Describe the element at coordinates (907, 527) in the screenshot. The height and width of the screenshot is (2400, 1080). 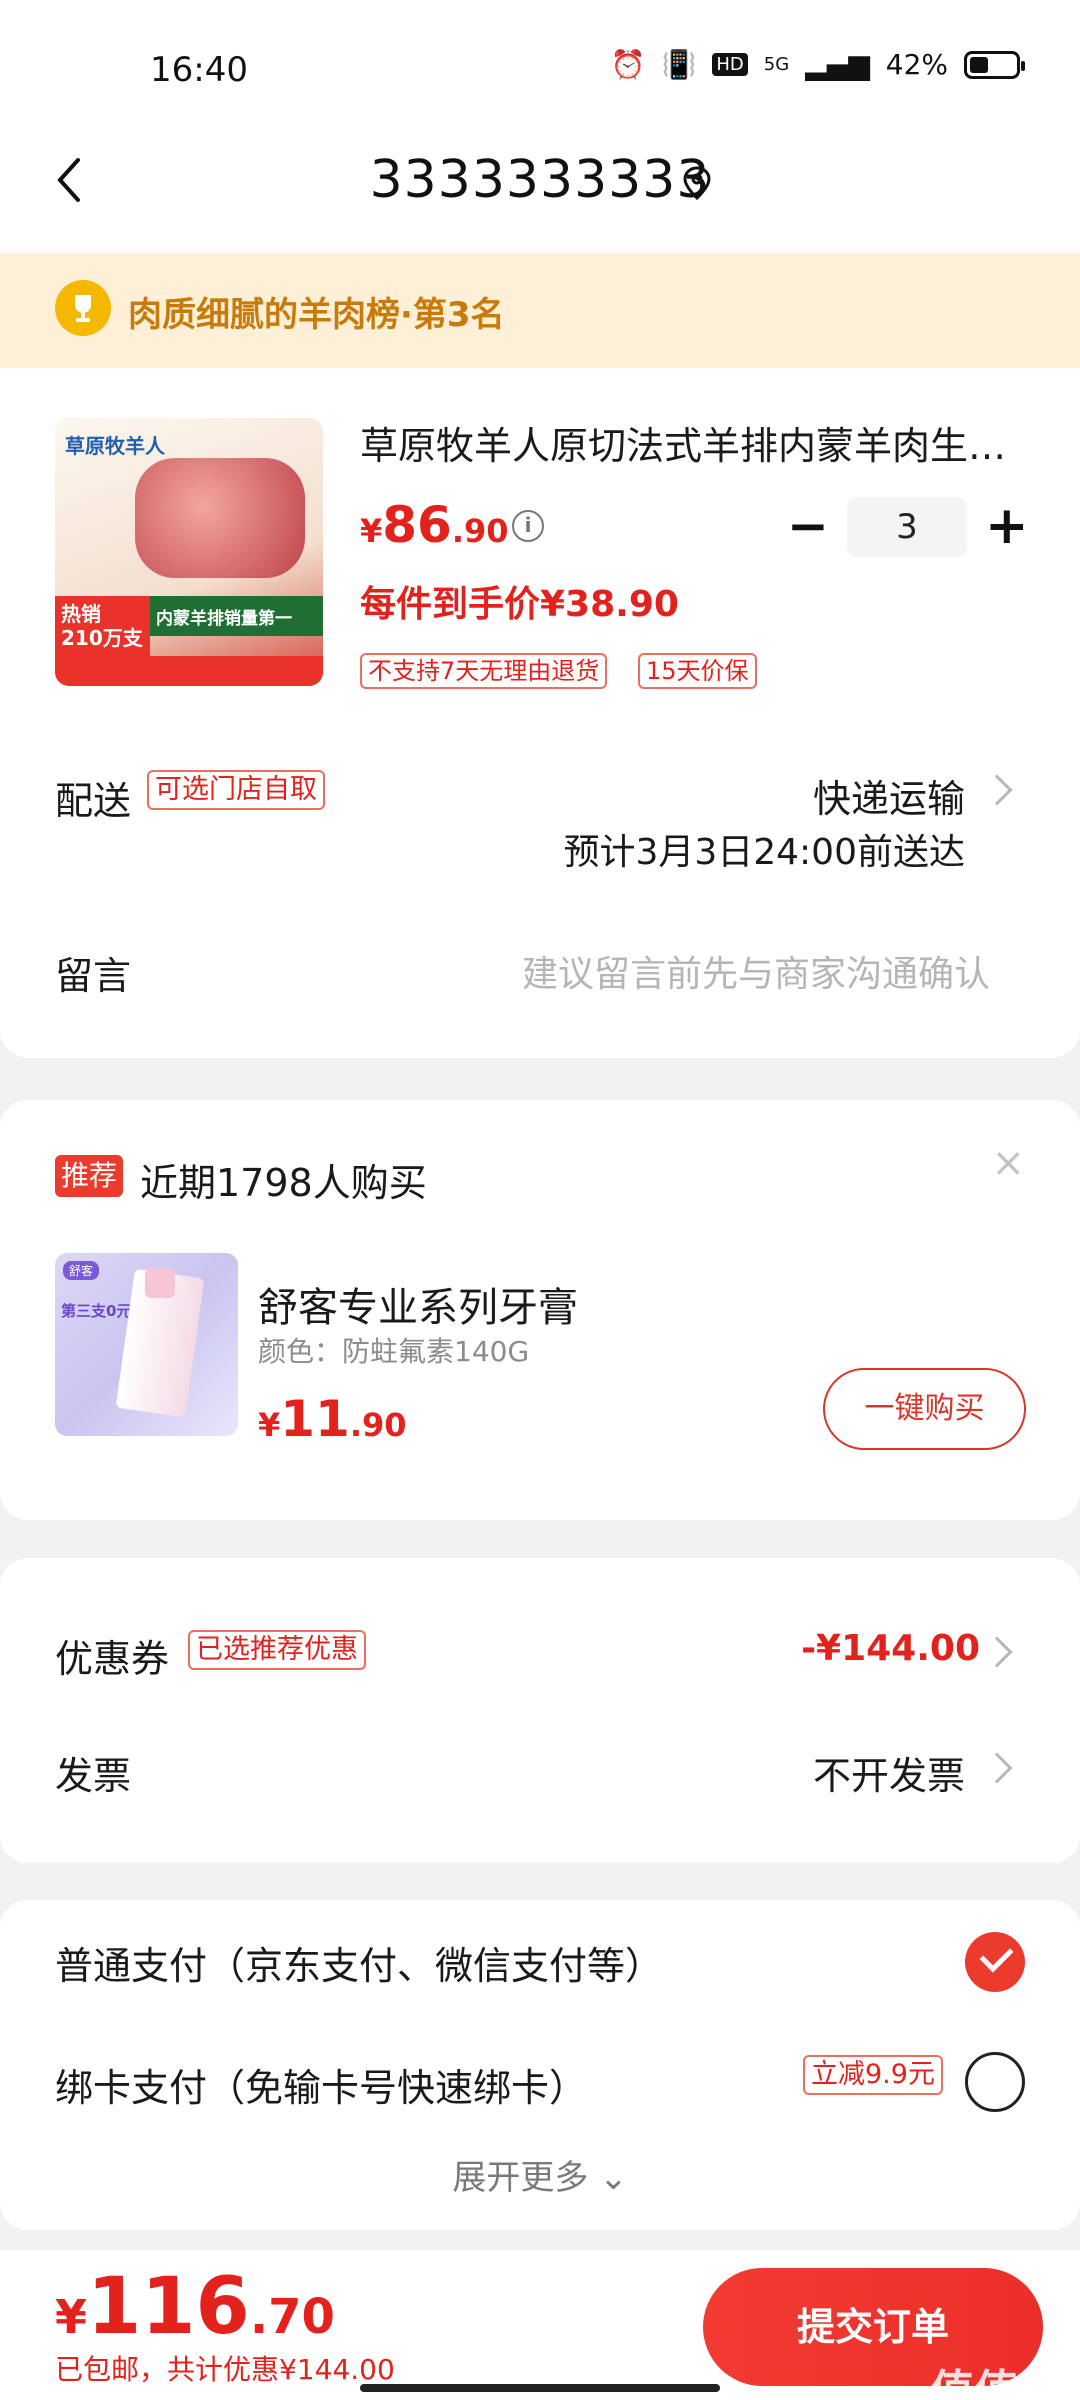
I see `quantity-value: 3` at that location.